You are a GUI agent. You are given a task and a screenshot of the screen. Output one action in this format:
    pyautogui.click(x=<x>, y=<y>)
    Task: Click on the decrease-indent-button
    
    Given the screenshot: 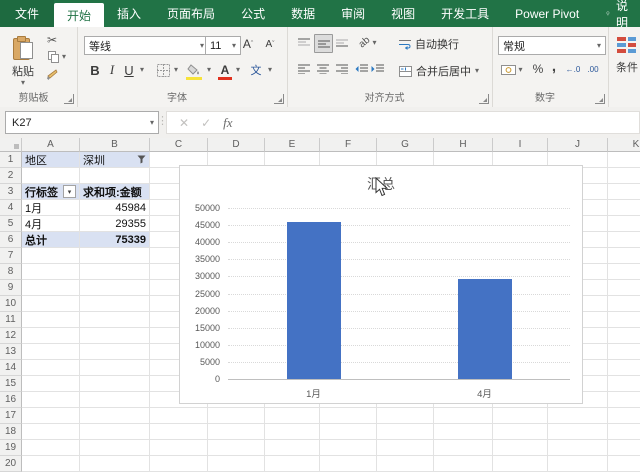 What is the action you would take?
    pyautogui.click(x=361, y=68)
    